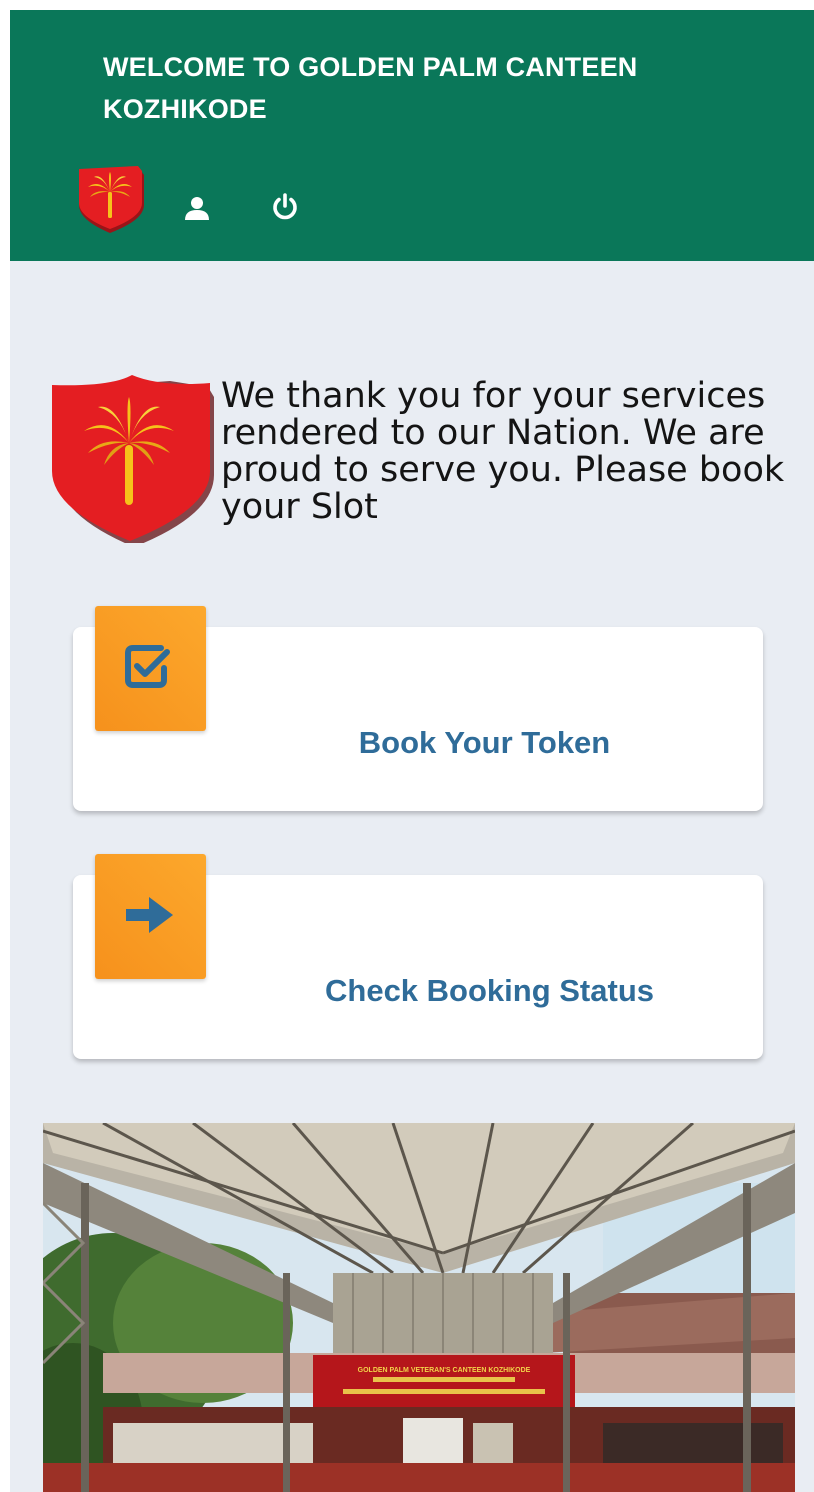 The width and height of the screenshot is (814, 1492). I want to click on header-title: WELCOME TO GOLDEN PALM CANTEEN KOZHIKODE, so click(370, 88).